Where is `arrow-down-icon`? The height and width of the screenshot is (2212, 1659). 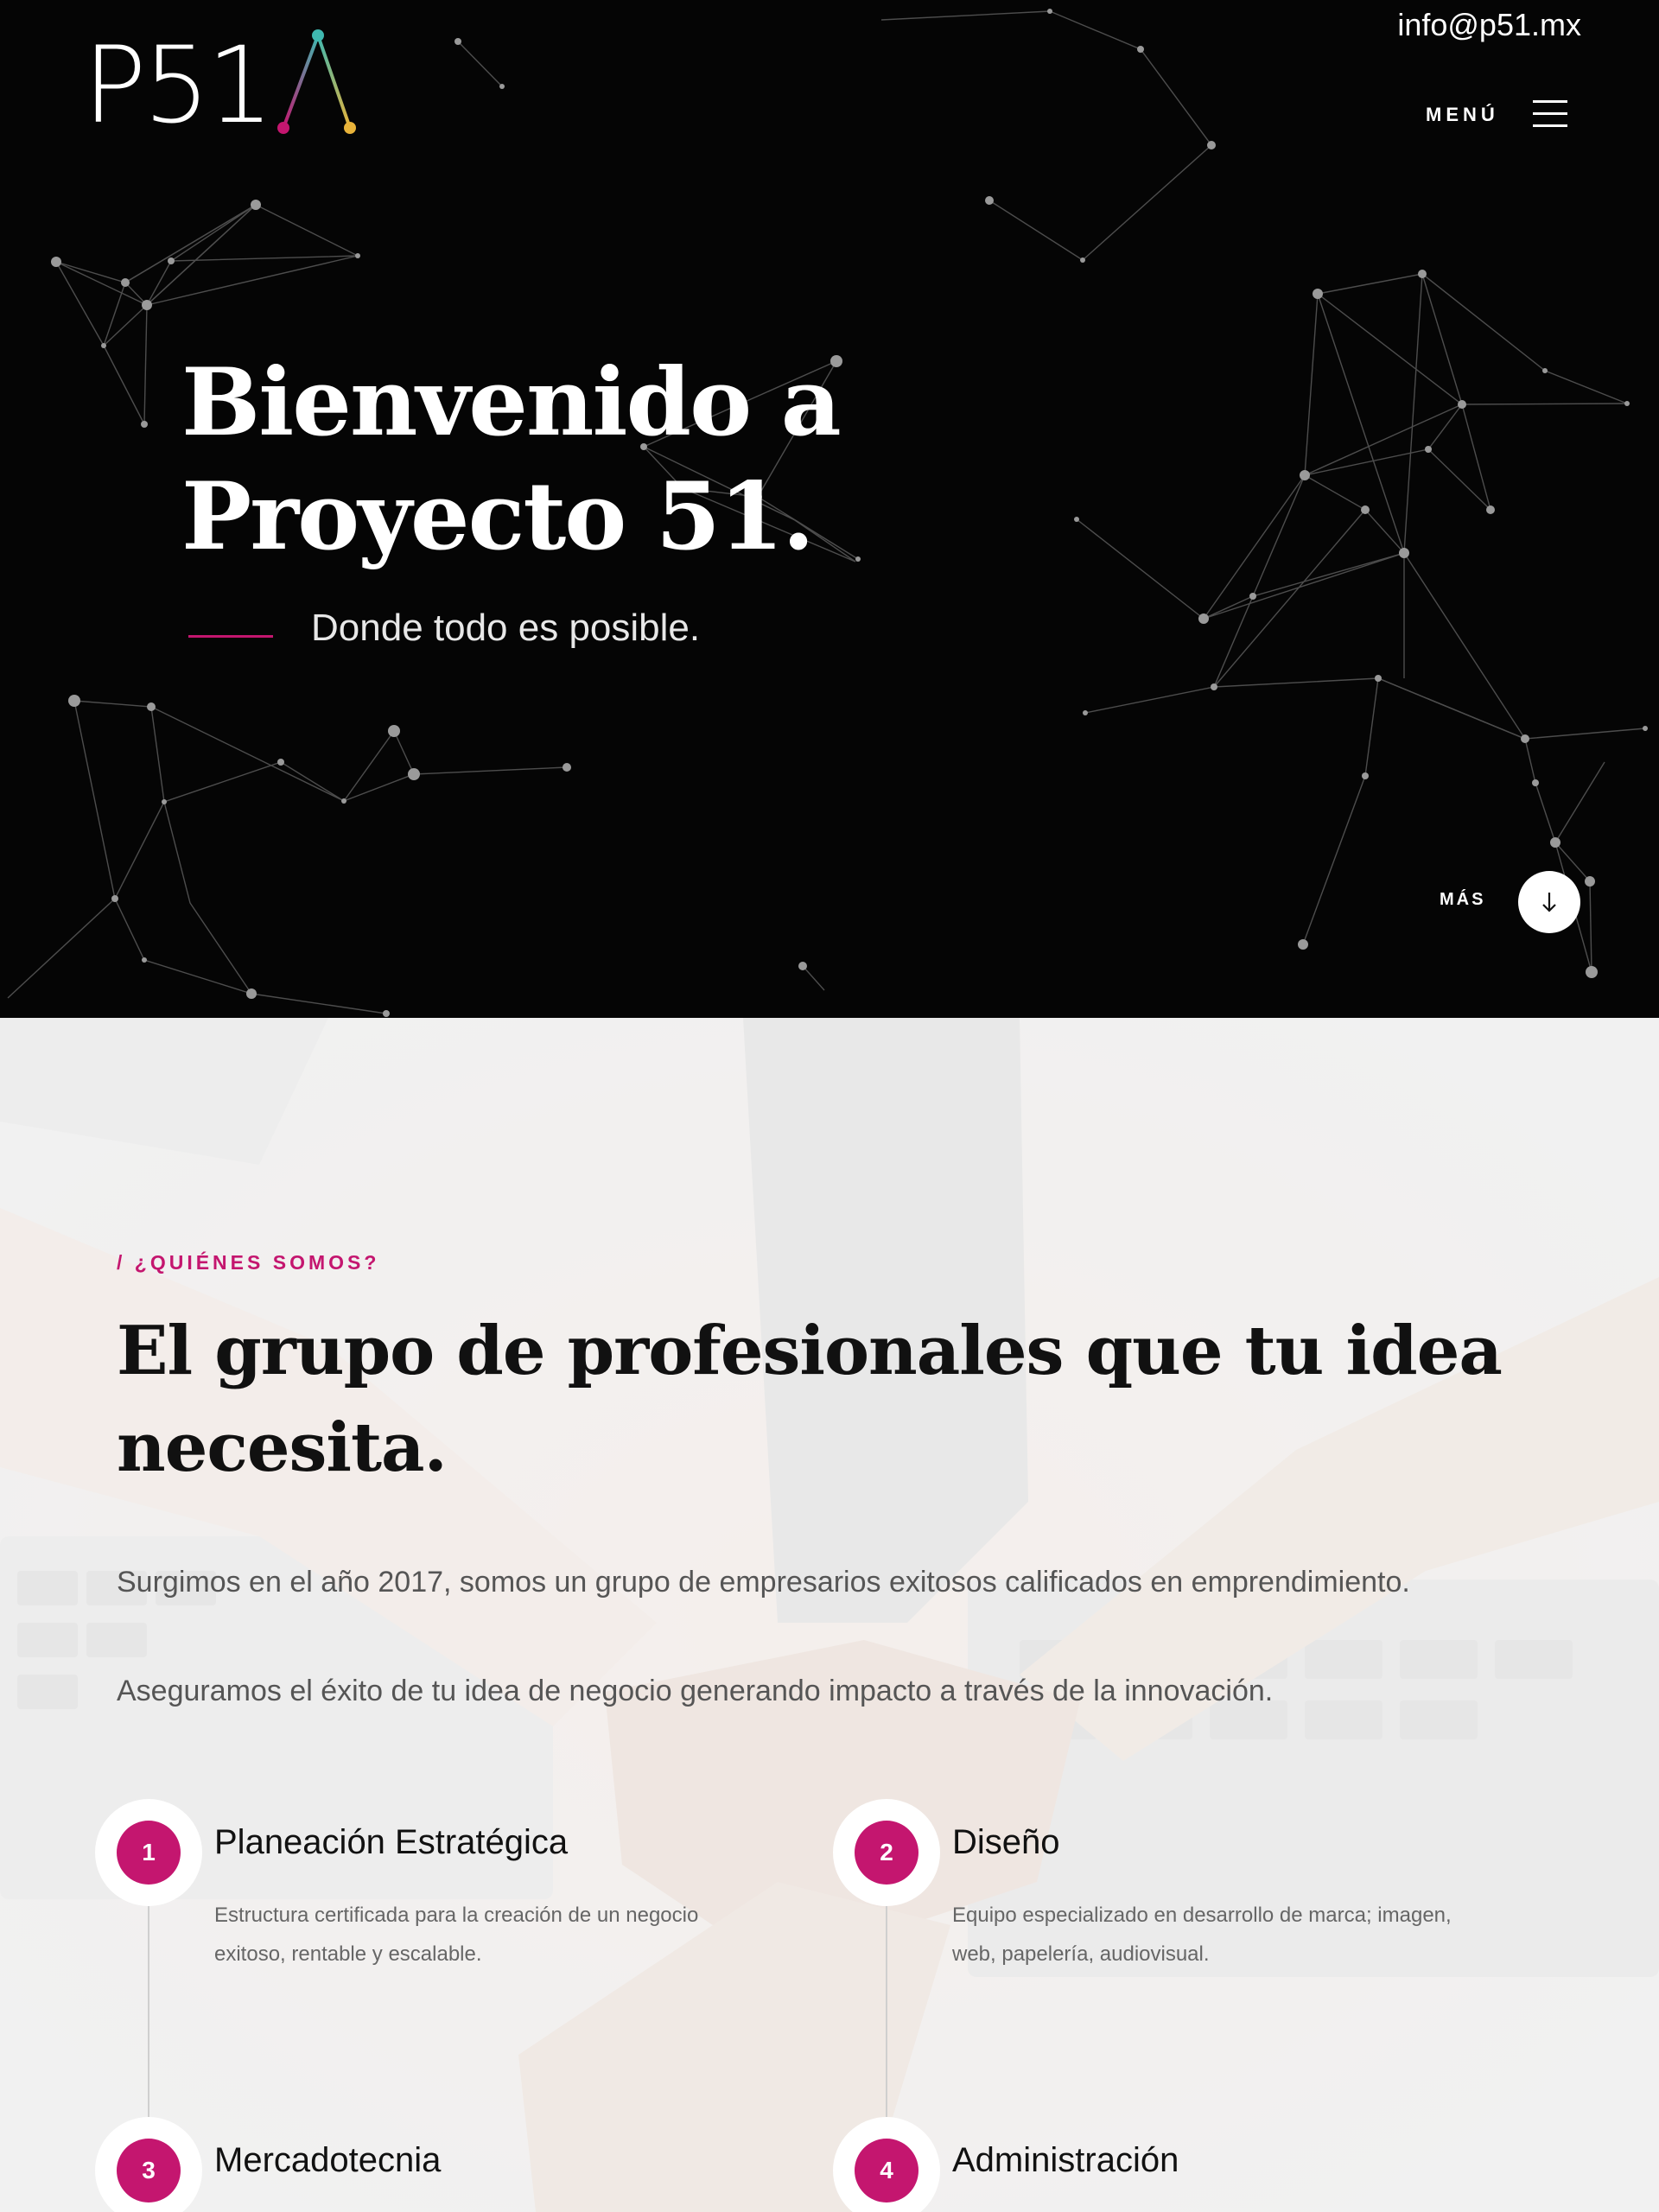 arrow-down-icon is located at coordinates (1549, 902).